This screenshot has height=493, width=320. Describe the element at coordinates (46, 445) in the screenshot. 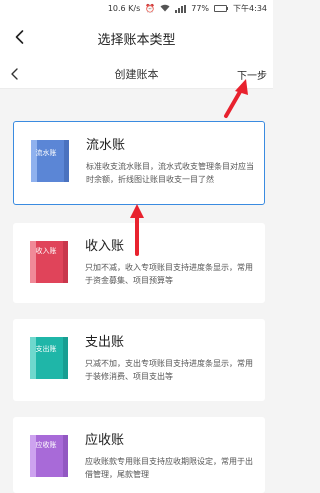

I see `ledger-icon-label: 应收账` at that location.